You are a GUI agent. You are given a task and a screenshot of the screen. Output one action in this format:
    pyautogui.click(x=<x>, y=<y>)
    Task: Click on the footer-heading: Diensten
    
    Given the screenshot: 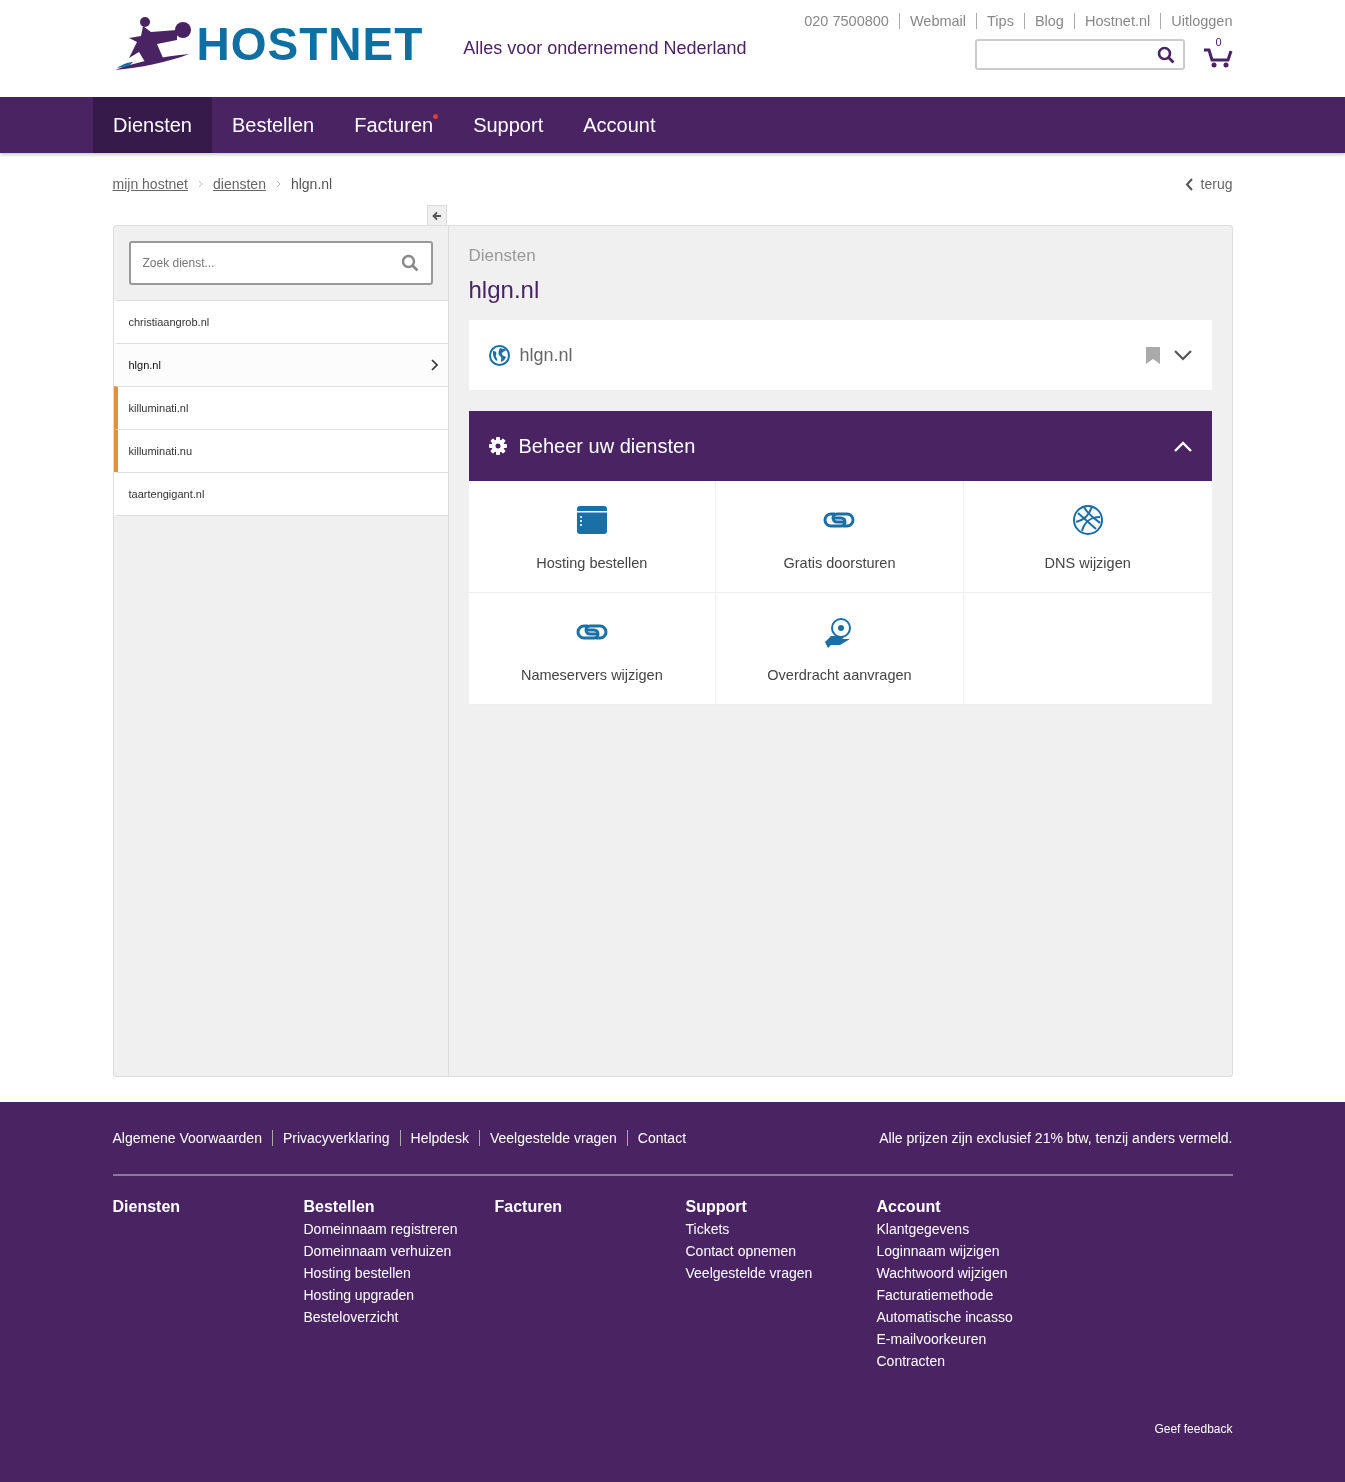 What is the action you would take?
    pyautogui.click(x=208, y=1207)
    